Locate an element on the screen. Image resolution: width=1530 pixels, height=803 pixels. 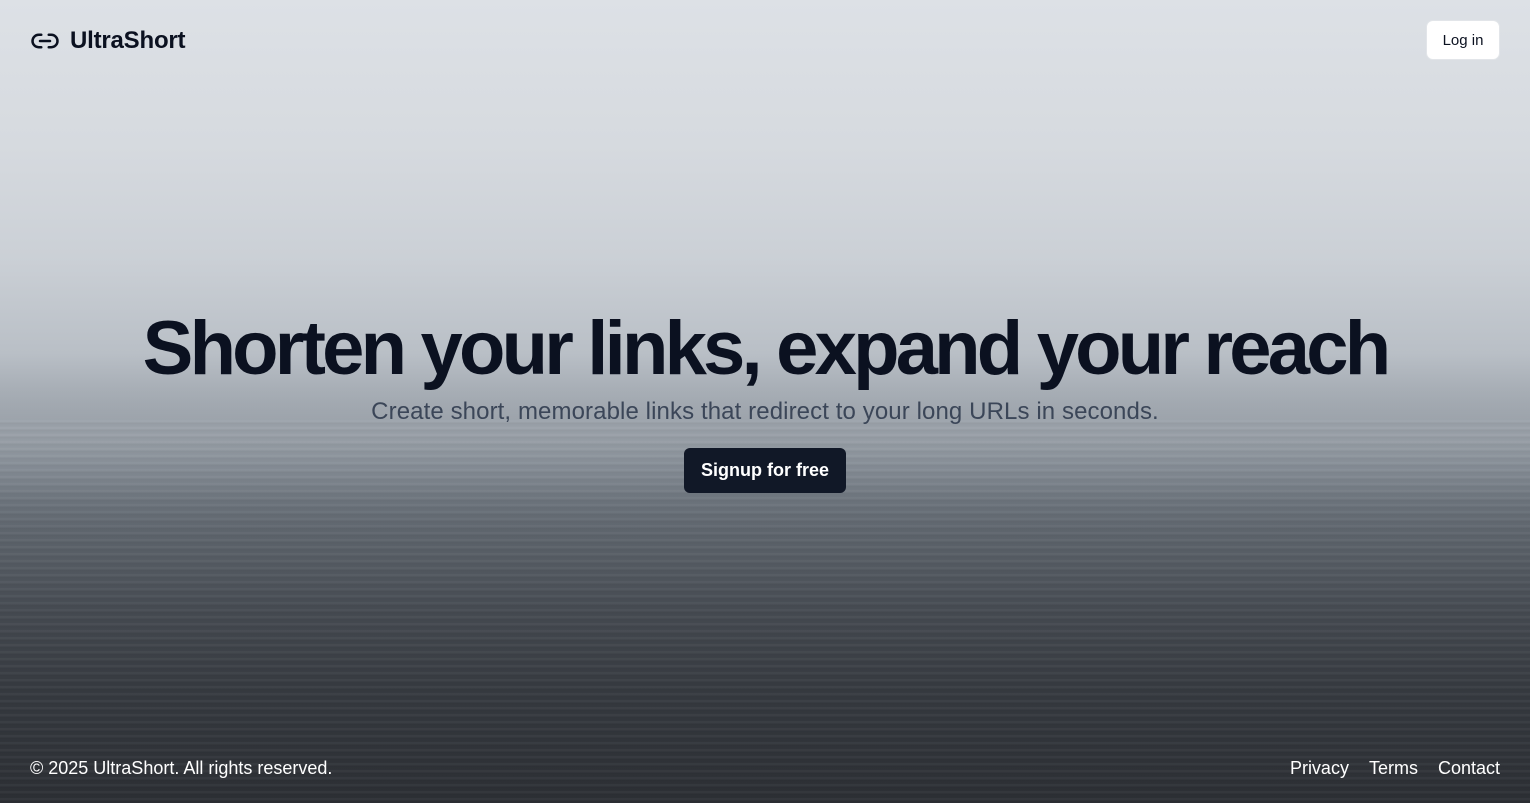
footer-link-privacy: Privacy is located at coordinates (1319, 768).